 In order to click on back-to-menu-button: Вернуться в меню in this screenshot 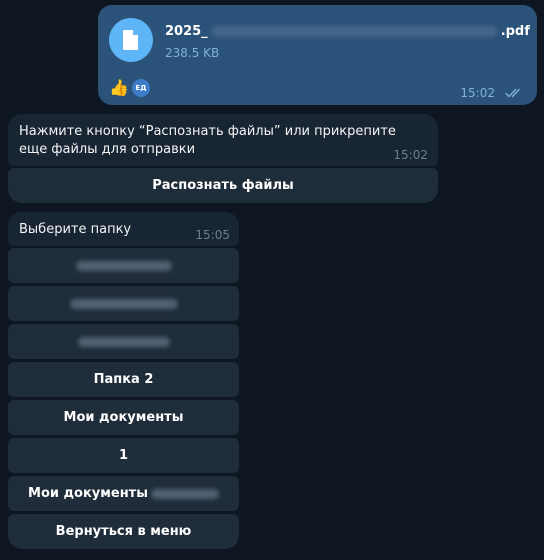, I will do `click(123, 531)`.